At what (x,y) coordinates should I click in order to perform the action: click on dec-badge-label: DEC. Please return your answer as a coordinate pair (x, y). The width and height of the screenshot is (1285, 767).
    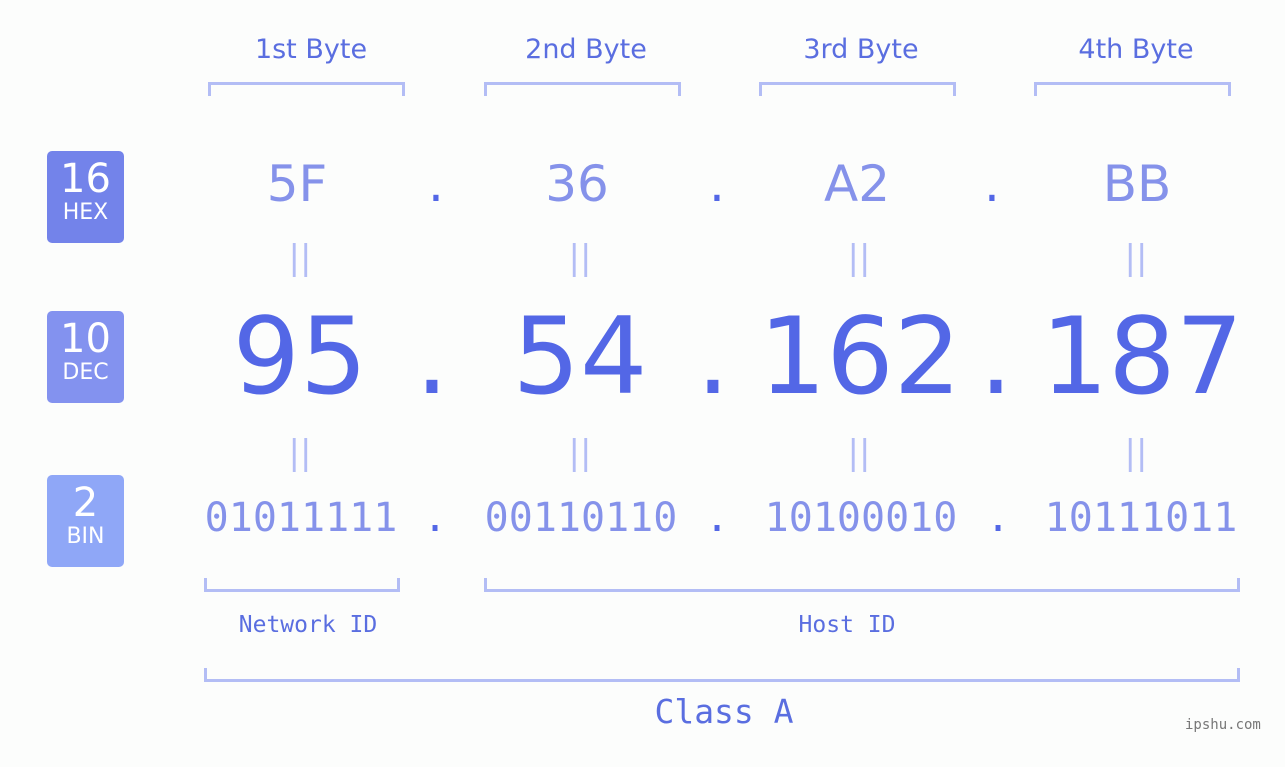
    Looking at the image, I should click on (85, 372).